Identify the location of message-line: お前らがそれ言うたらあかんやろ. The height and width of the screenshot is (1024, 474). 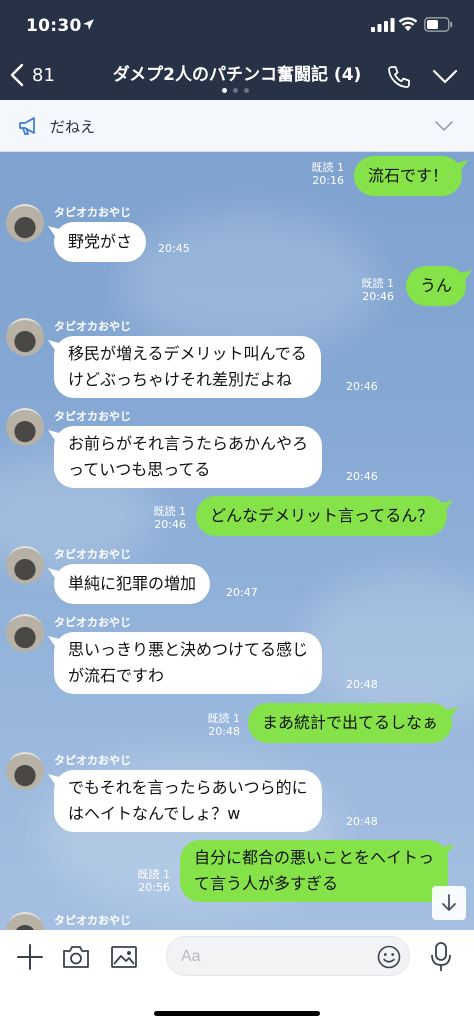
(188, 443).